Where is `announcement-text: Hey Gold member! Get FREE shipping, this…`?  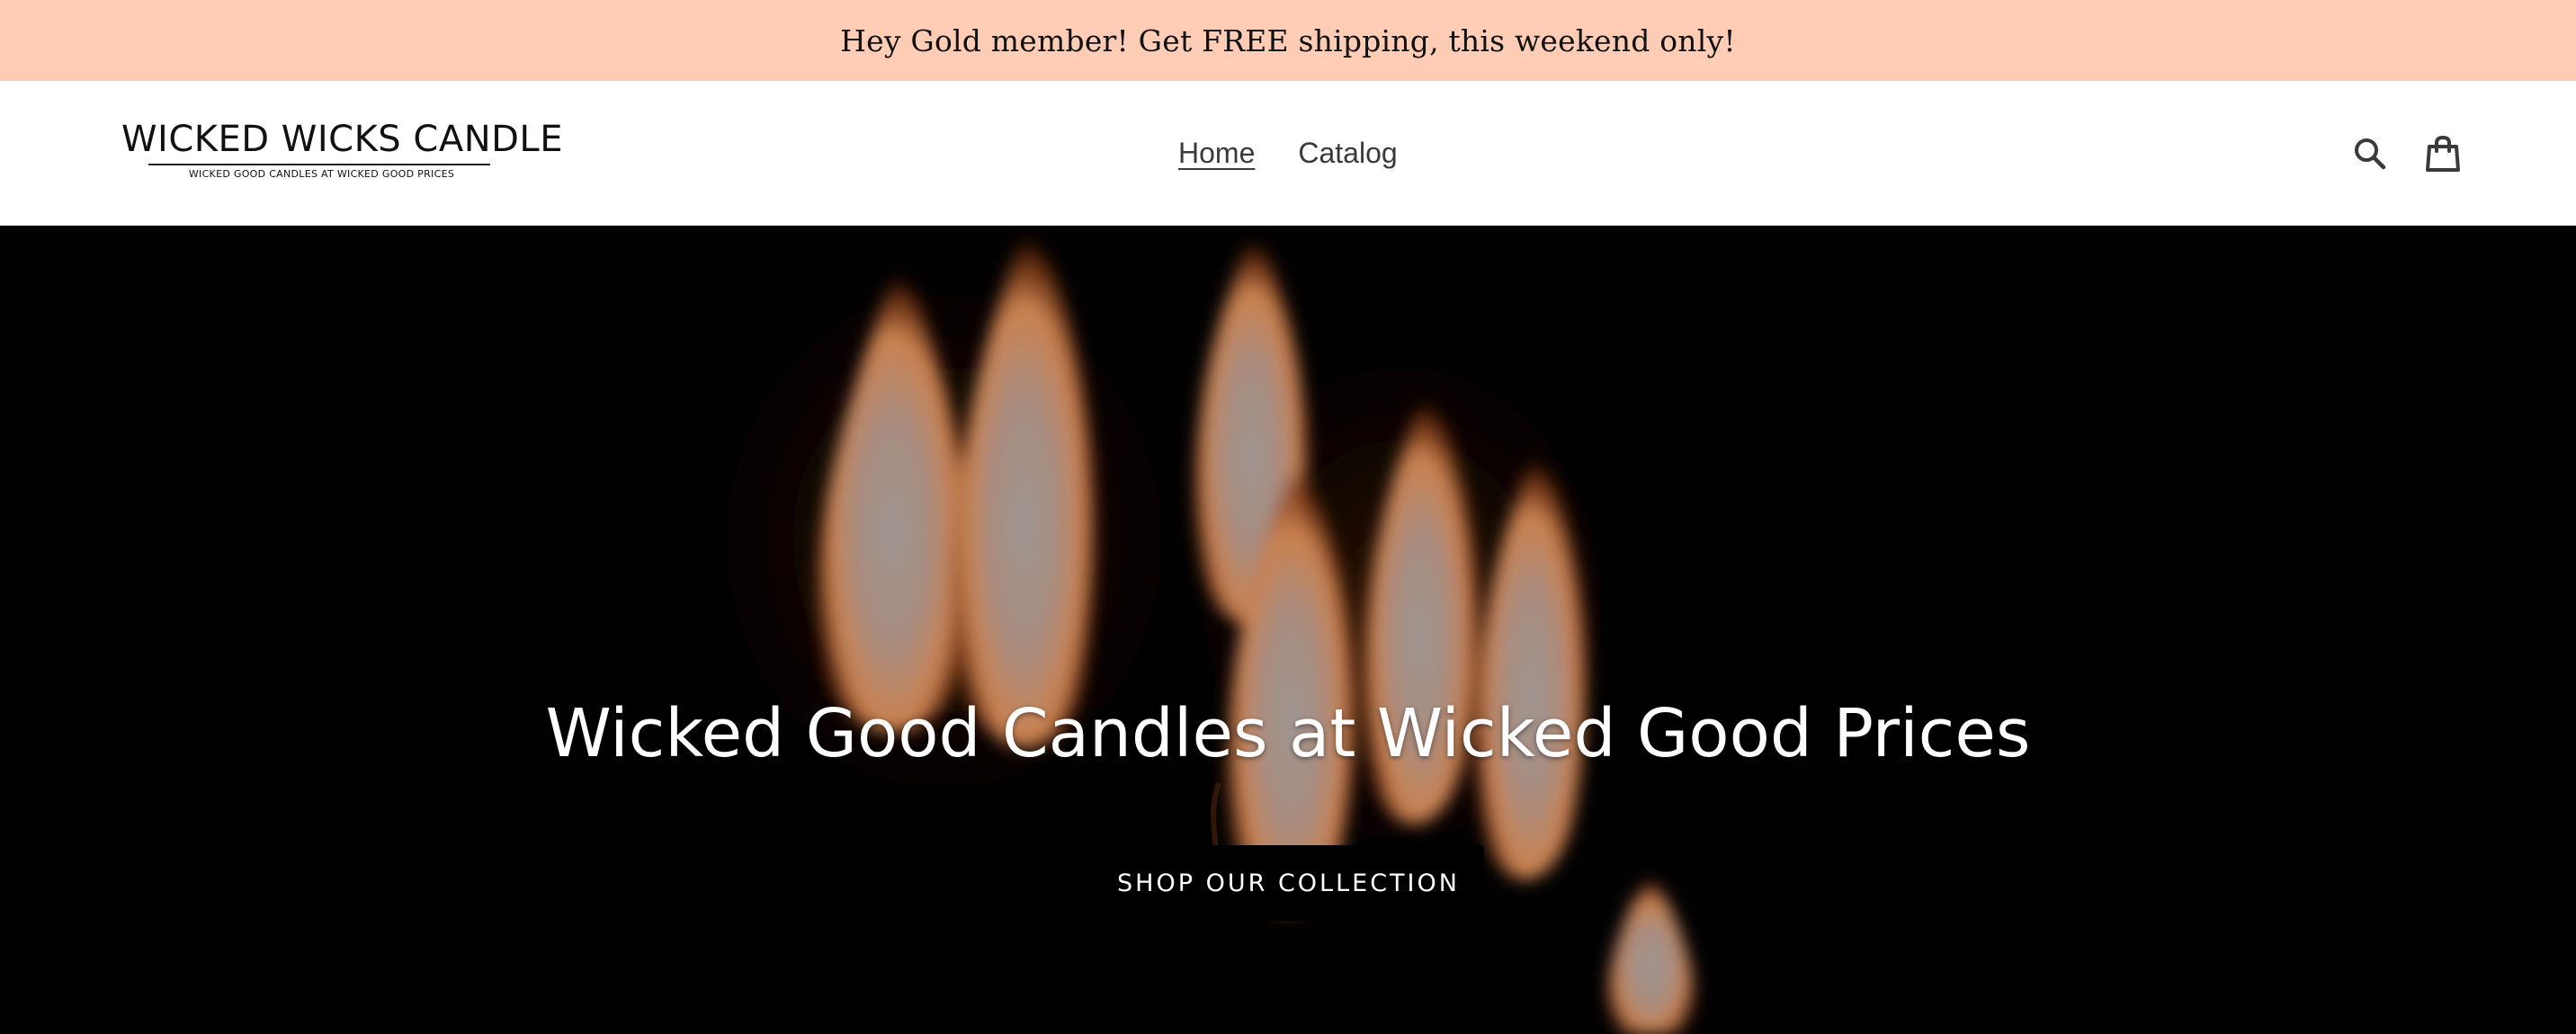
announcement-text: Hey Gold member! Get FREE shipping, this… is located at coordinates (1288, 40).